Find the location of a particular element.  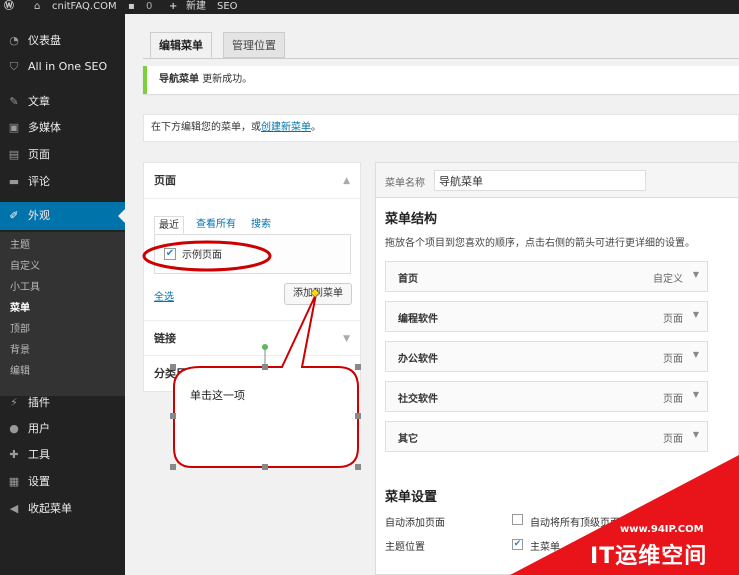

speech-bubble is located at coordinates (266, 380).